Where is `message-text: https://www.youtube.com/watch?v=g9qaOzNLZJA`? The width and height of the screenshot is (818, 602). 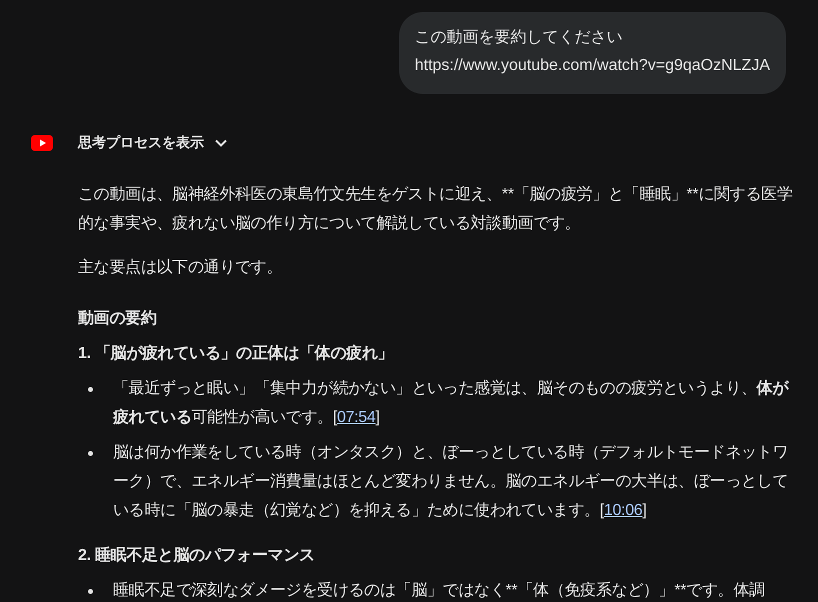
message-text: https://www.youtube.com/watch?v=g9qaOzNLZJA is located at coordinates (592, 66).